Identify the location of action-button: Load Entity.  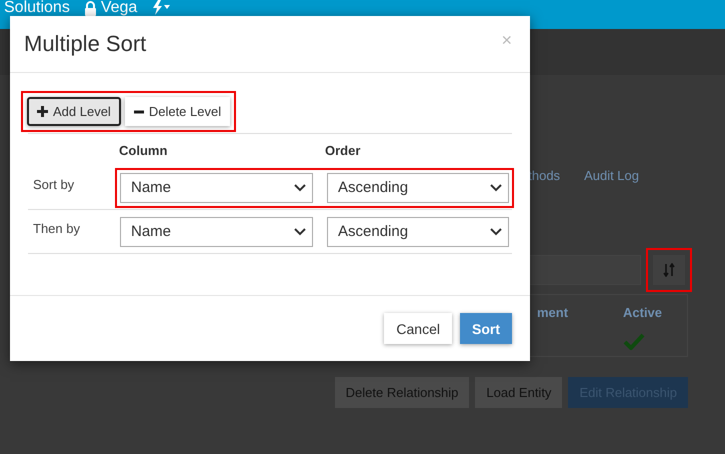
(518, 392).